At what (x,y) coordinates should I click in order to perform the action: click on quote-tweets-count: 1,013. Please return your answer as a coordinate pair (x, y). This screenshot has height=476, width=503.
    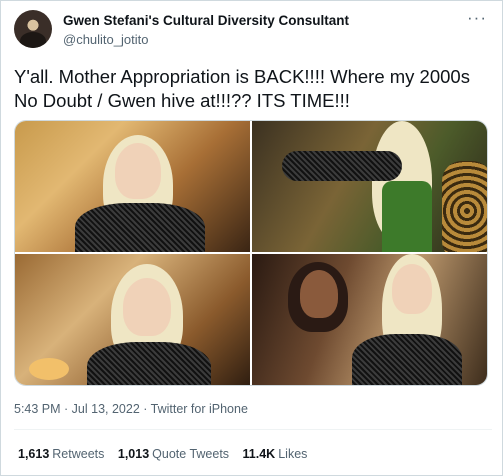
    Looking at the image, I should click on (133, 454).